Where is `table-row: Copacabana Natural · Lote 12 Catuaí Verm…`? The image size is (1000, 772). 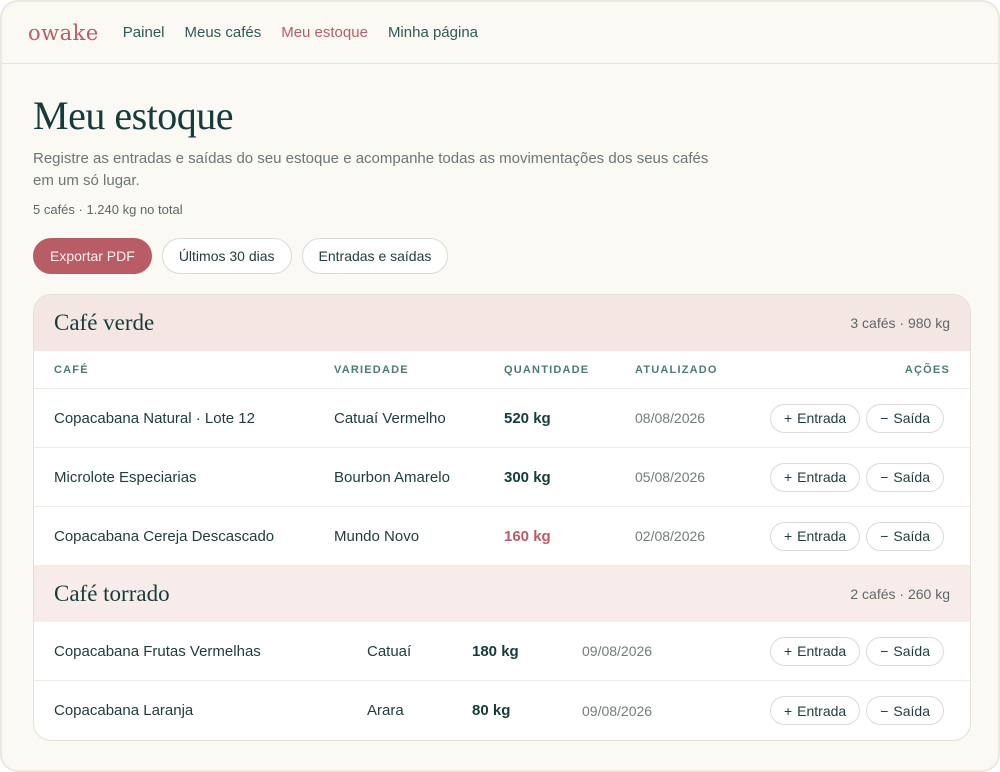 table-row: Copacabana Natural · Lote 12 Catuaí Verm… is located at coordinates (502, 418).